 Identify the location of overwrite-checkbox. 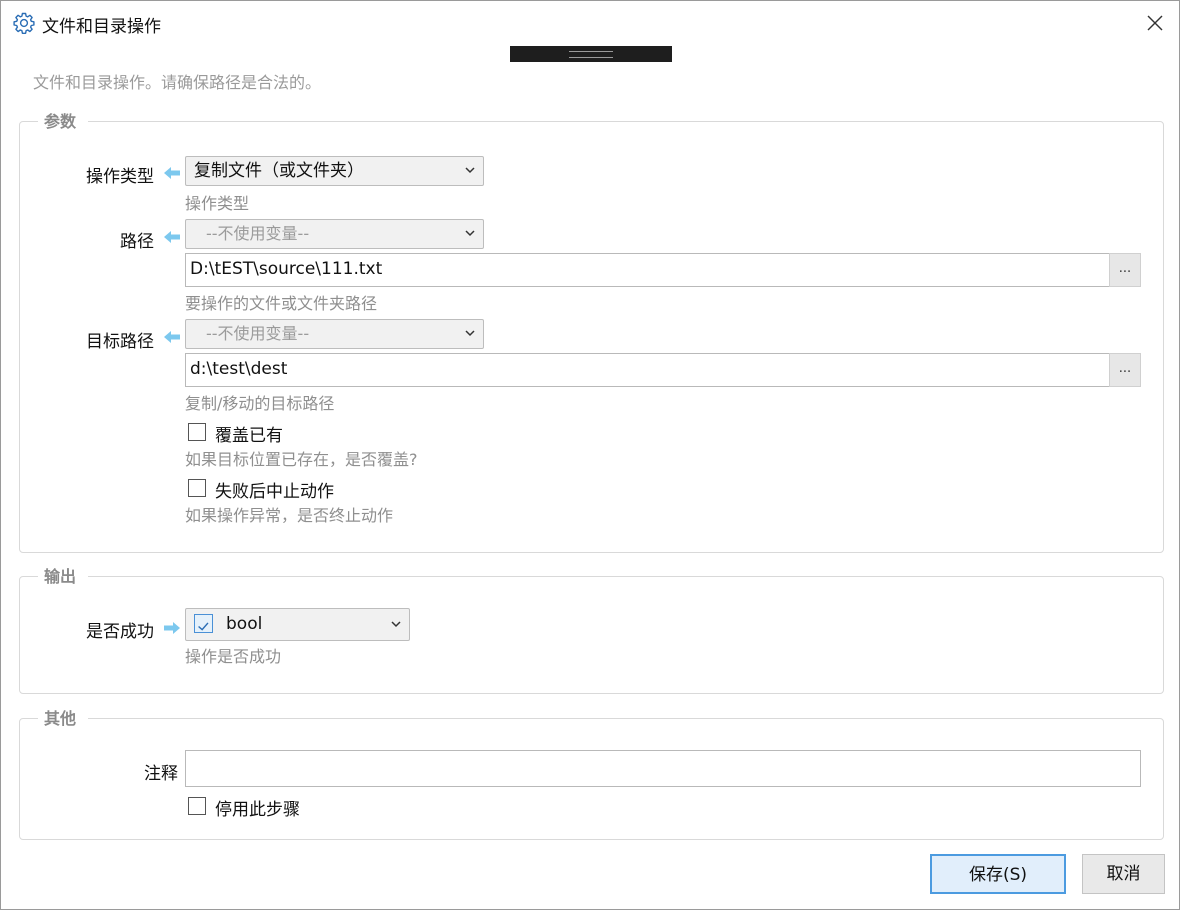
(197, 432).